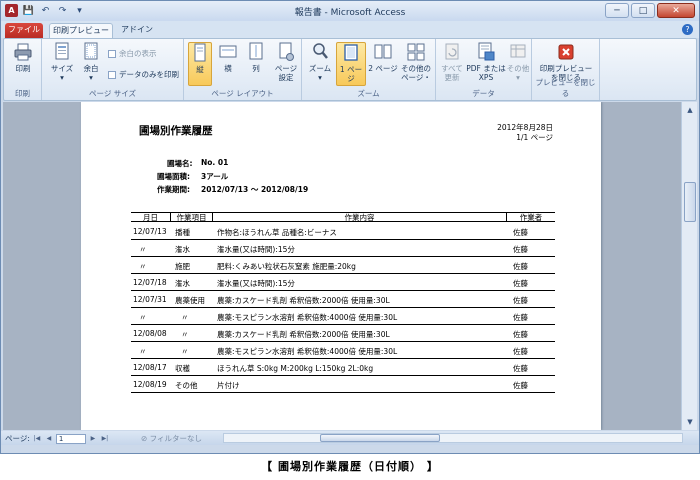 The height and width of the screenshot is (480, 700). I want to click on table-row: 12/08/08 〃 農薬:カスケード乳剤 希釈倍数:2000倍 使用量:30L 佐藤, so click(343, 333).